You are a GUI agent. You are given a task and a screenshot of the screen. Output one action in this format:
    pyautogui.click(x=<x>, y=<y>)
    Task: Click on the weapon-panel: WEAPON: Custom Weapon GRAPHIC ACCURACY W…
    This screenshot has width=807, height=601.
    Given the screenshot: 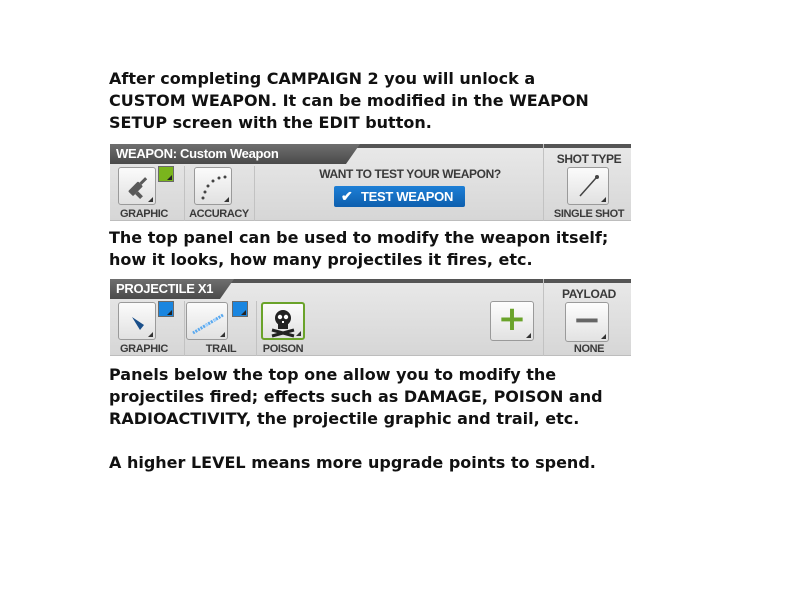 What is the action you would take?
    pyautogui.click(x=370, y=182)
    